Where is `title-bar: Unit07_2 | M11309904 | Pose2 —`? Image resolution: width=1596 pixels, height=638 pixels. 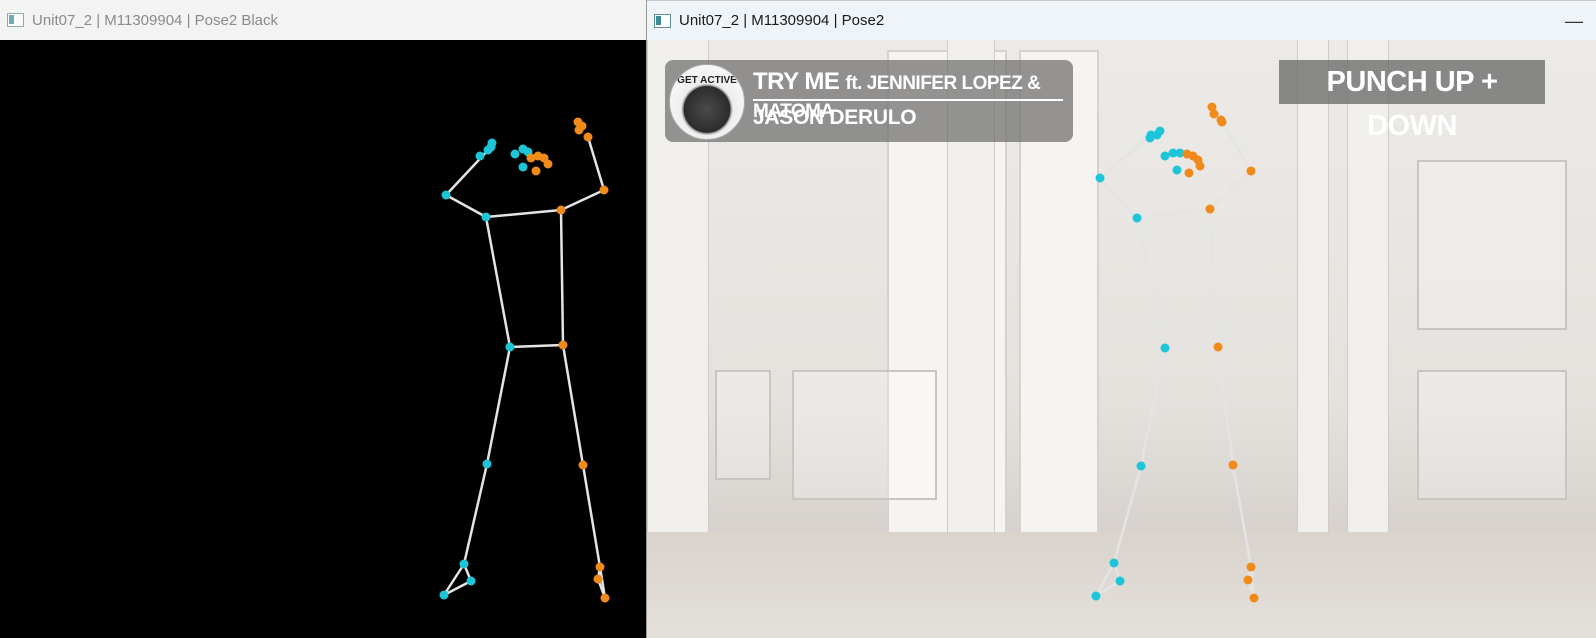
title-bar: Unit07_2 | M11309904 | Pose2 — is located at coordinates (1121, 20).